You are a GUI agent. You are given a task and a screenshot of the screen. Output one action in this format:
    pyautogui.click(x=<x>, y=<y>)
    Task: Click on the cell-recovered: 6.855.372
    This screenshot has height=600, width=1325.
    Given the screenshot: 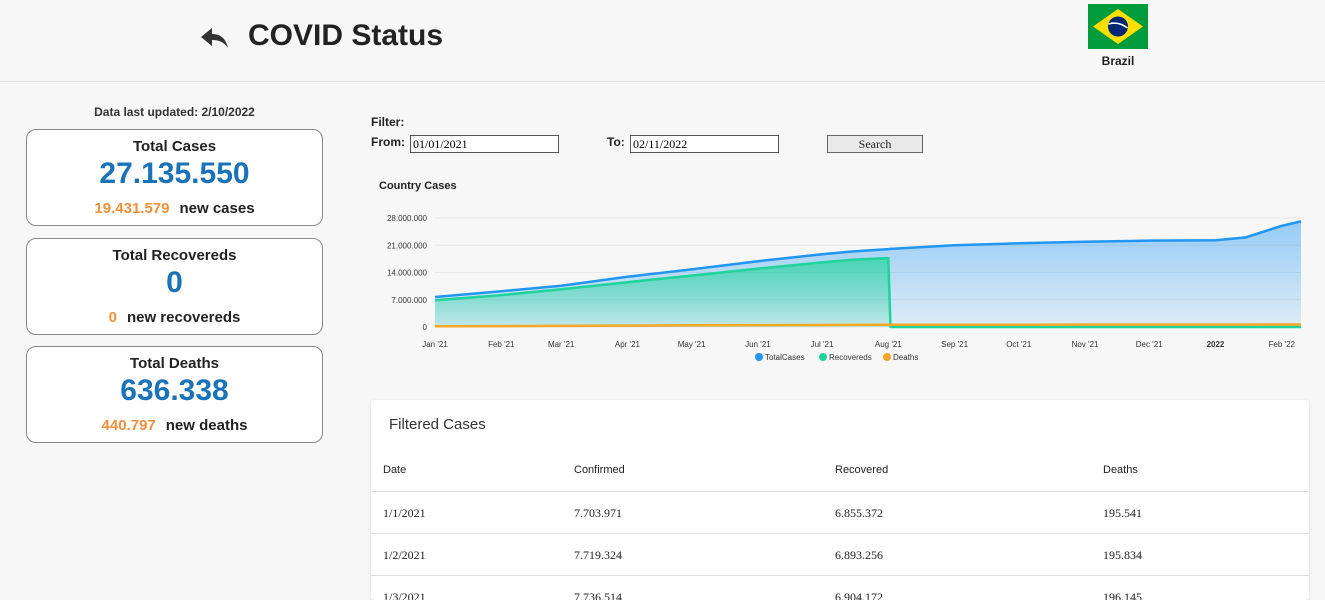 What is the action you would take?
    pyautogui.click(x=859, y=513)
    